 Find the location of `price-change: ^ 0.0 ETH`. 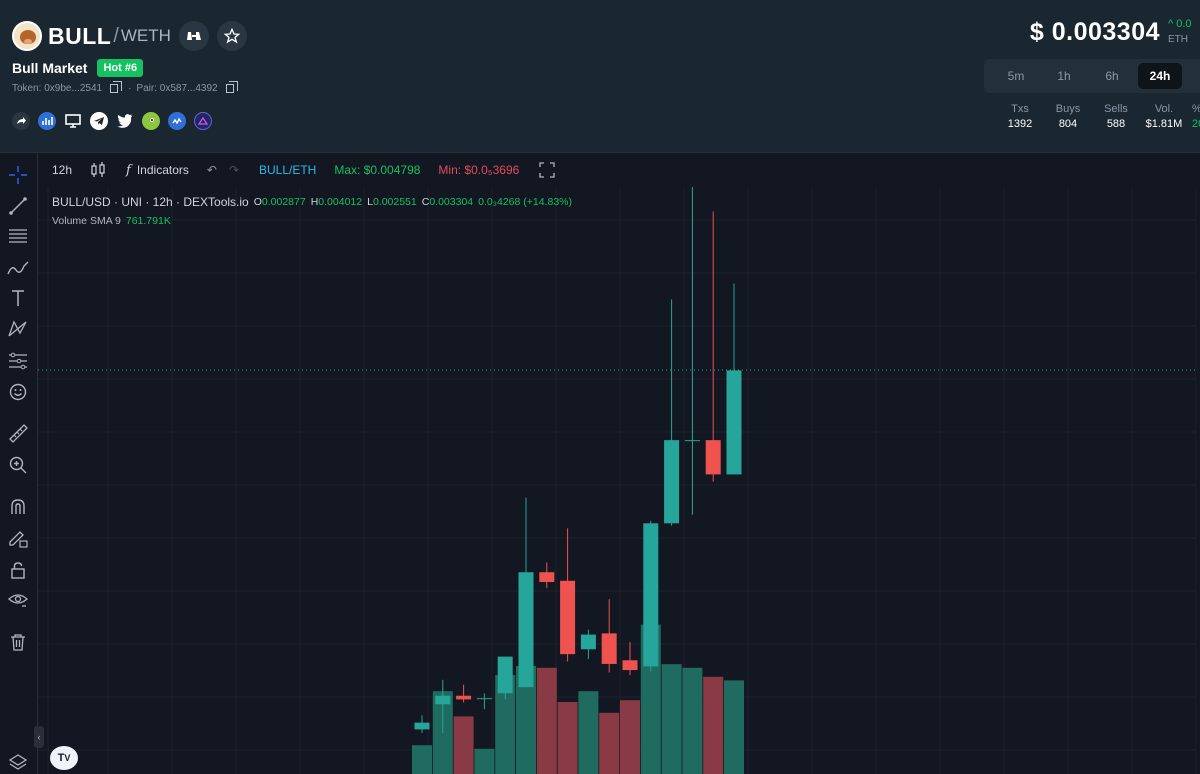

price-change: ^ 0.0 ETH is located at coordinates (1184, 31).